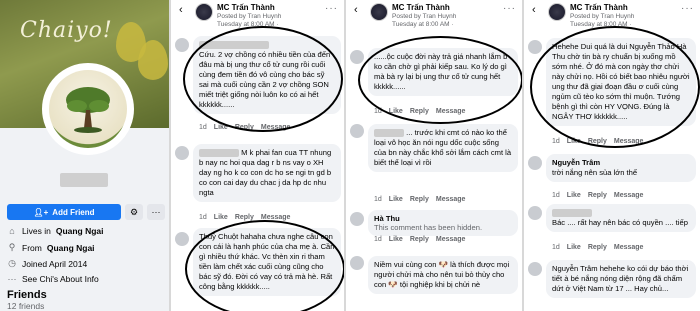  Describe the element at coordinates (73, 212) in the screenshot. I see `add-friend-label: Add Friend` at that location.